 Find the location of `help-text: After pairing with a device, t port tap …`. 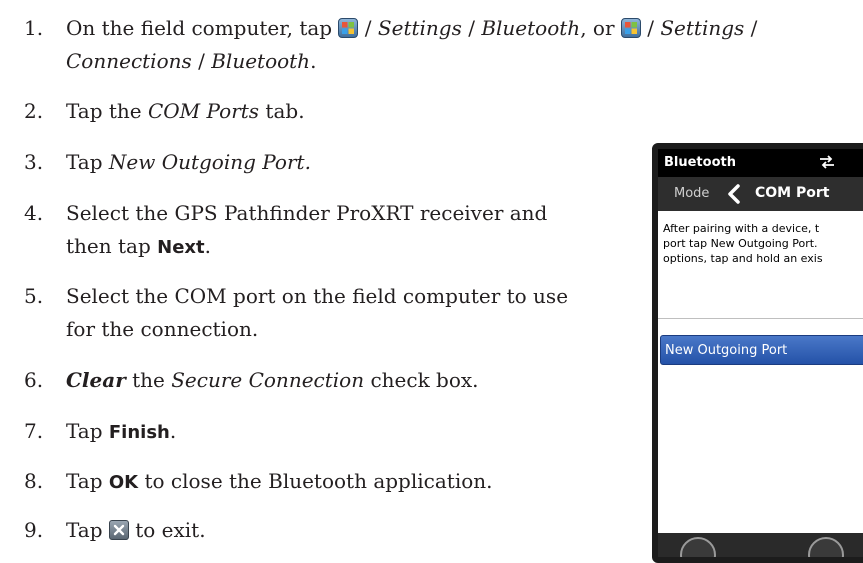

help-text: After pairing with a device, t port tap … is located at coordinates (743, 243).